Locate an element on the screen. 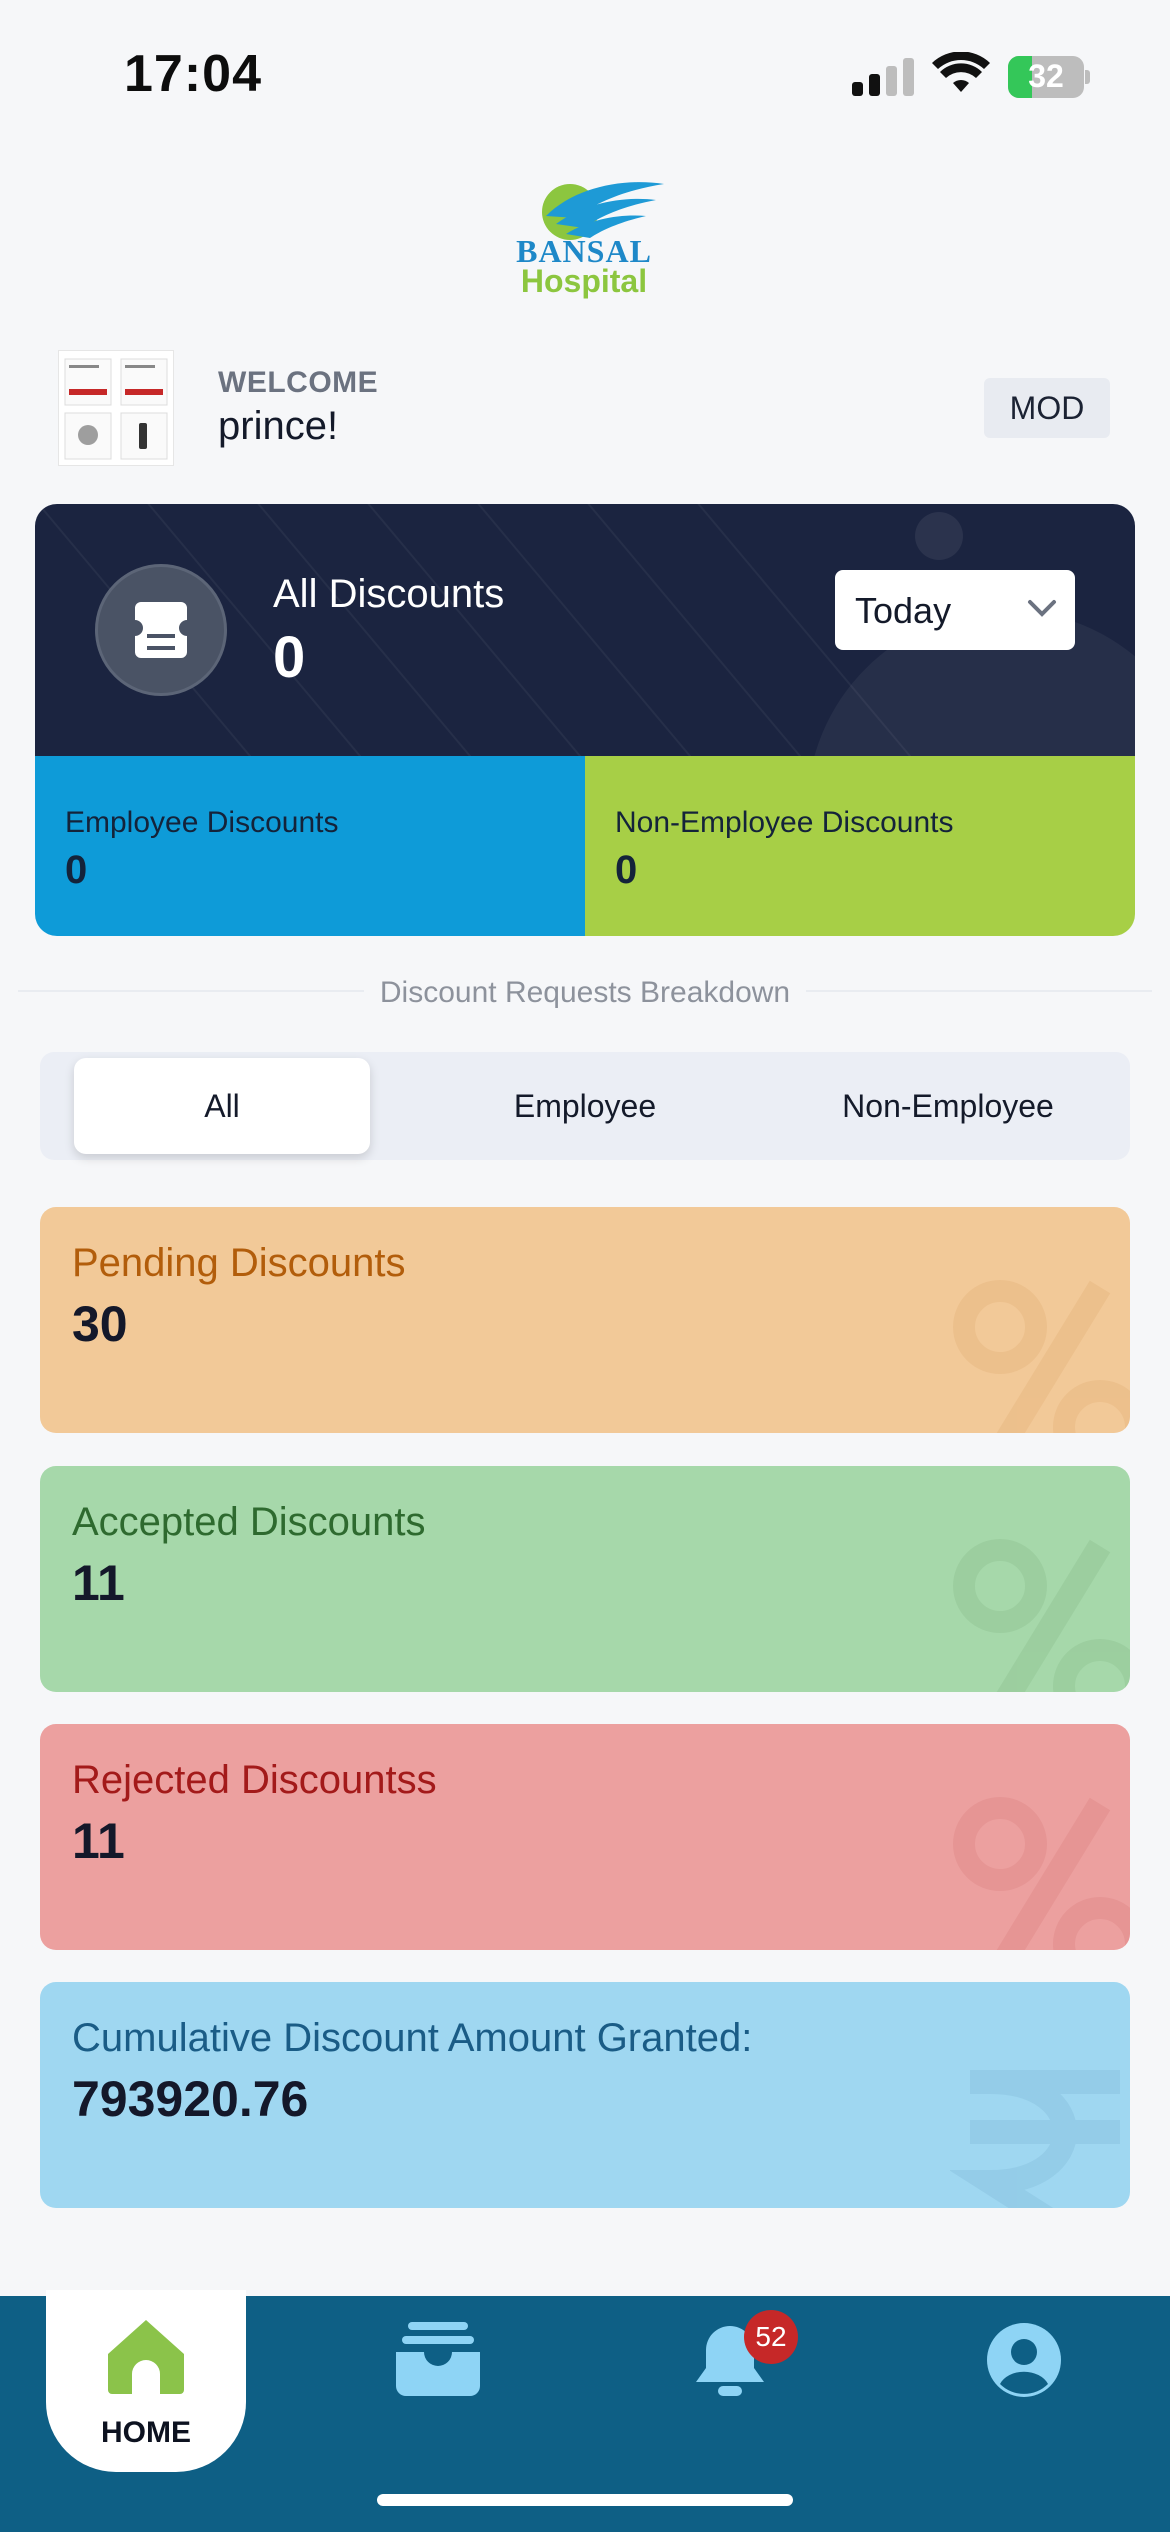 The height and width of the screenshot is (2532, 1170). rejected-discounts-card: Rejected Discountss 11 is located at coordinates (585, 1837).